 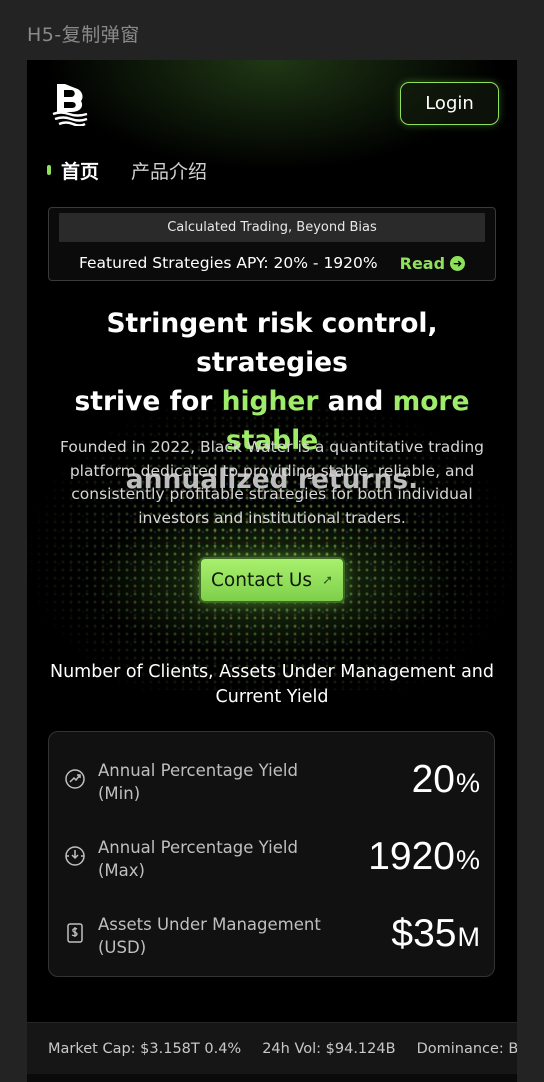 What do you see at coordinates (83, 35) in the screenshot?
I see `frame-label: H5-复制弹窗` at bounding box center [83, 35].